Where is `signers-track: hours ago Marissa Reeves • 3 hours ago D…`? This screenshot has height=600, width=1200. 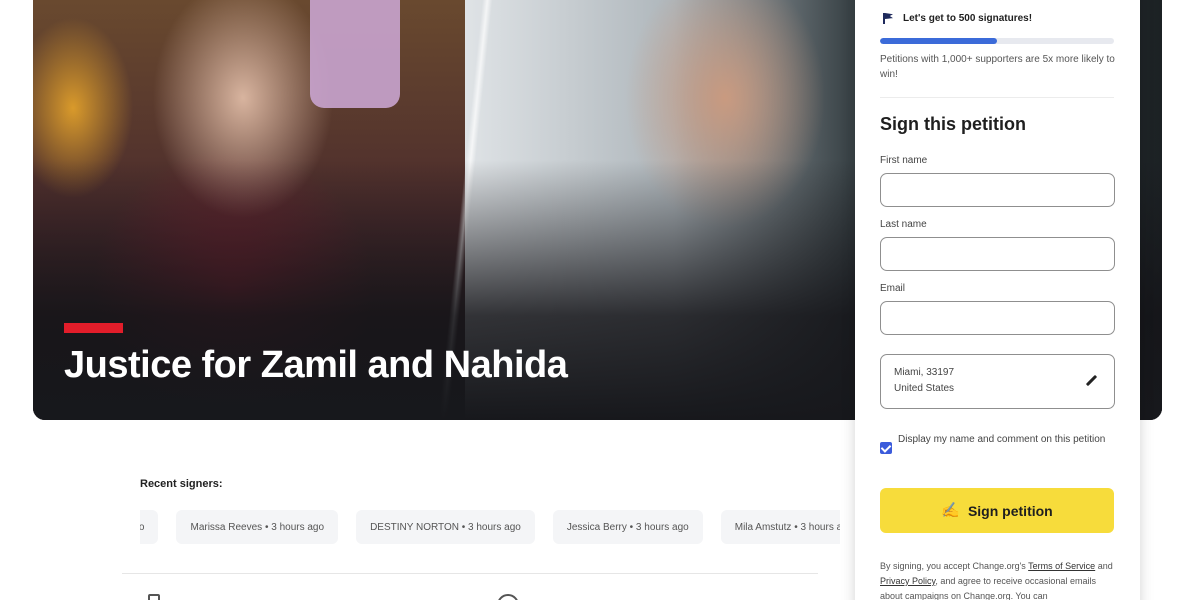
signers-track: hours ago Marissa Reeves • 3 hours ago D… is located at coordinates (490, 527).